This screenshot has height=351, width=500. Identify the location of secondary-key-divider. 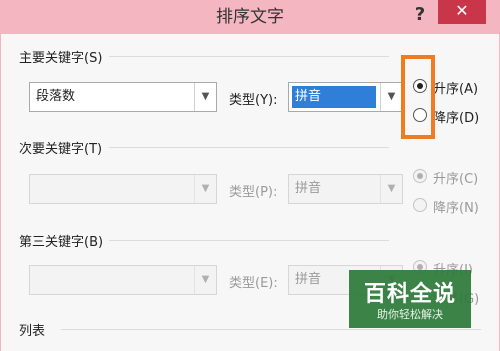
(249, 147).